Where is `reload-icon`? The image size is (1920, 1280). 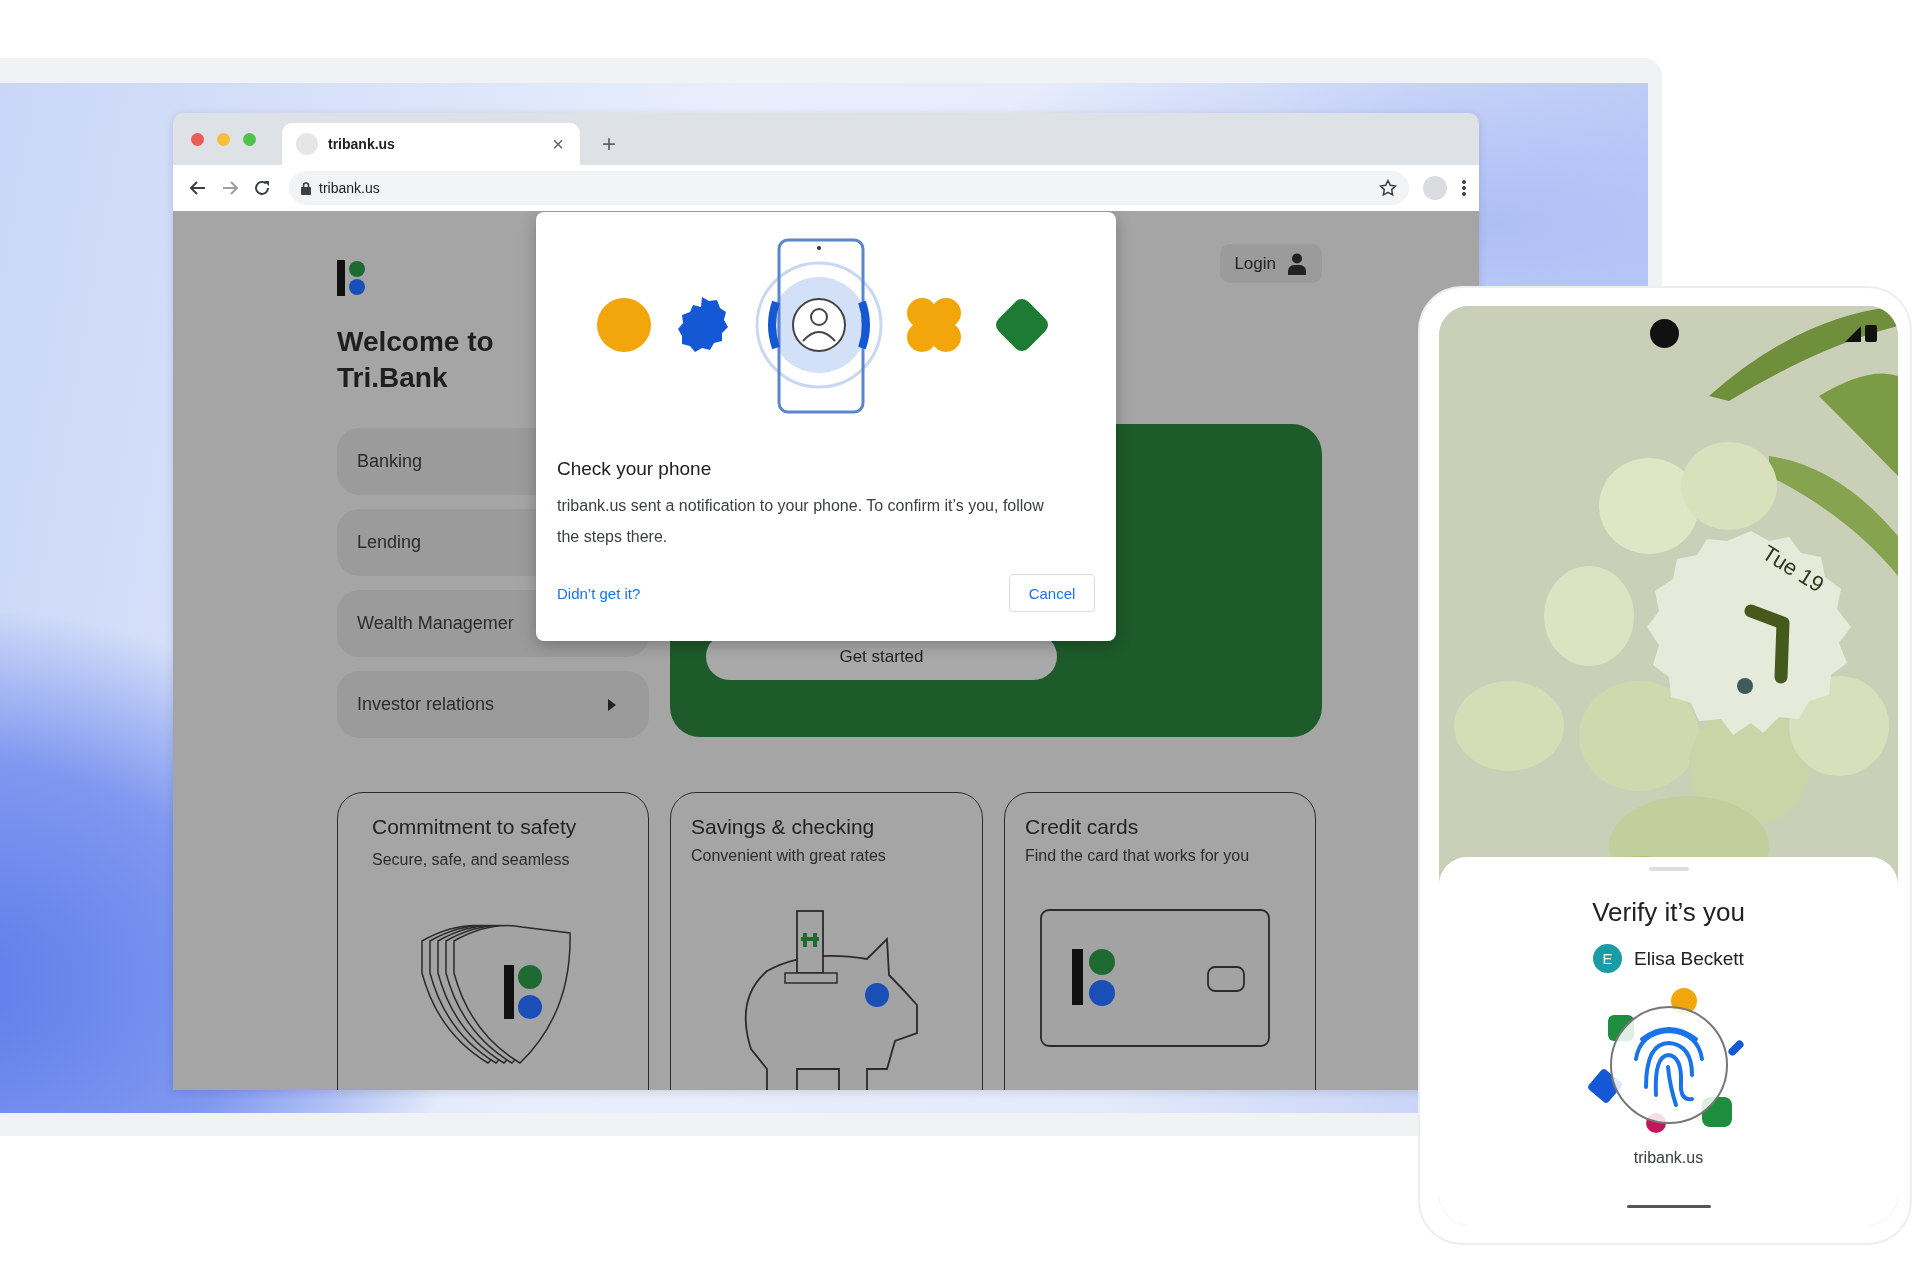
reload-icon is located at coordinates (262, 188).